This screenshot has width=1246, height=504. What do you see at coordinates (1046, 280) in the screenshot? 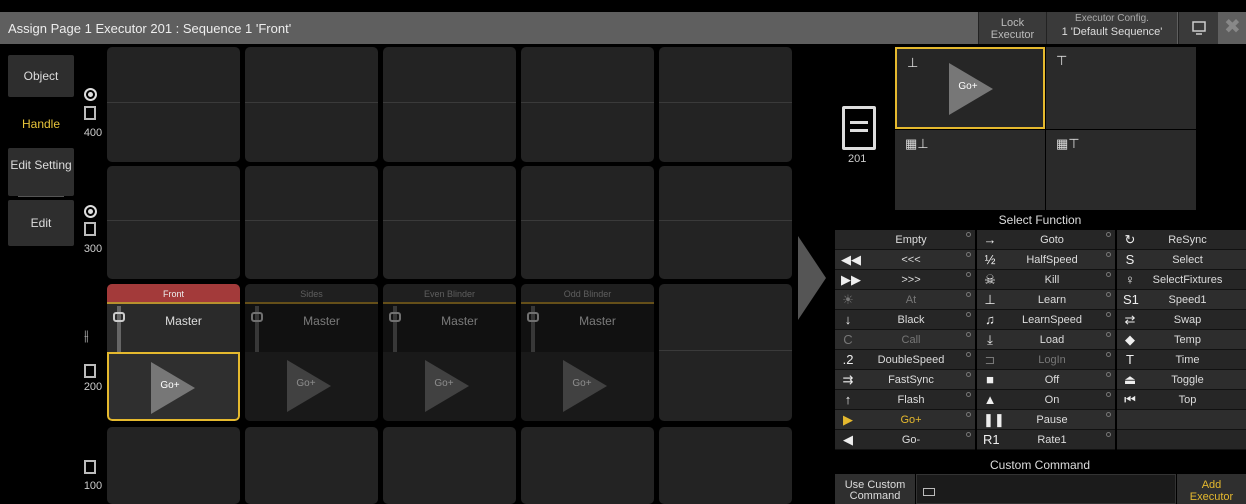
I see `function-kill: ☠ Kill` at bounding box center [1046, 280].